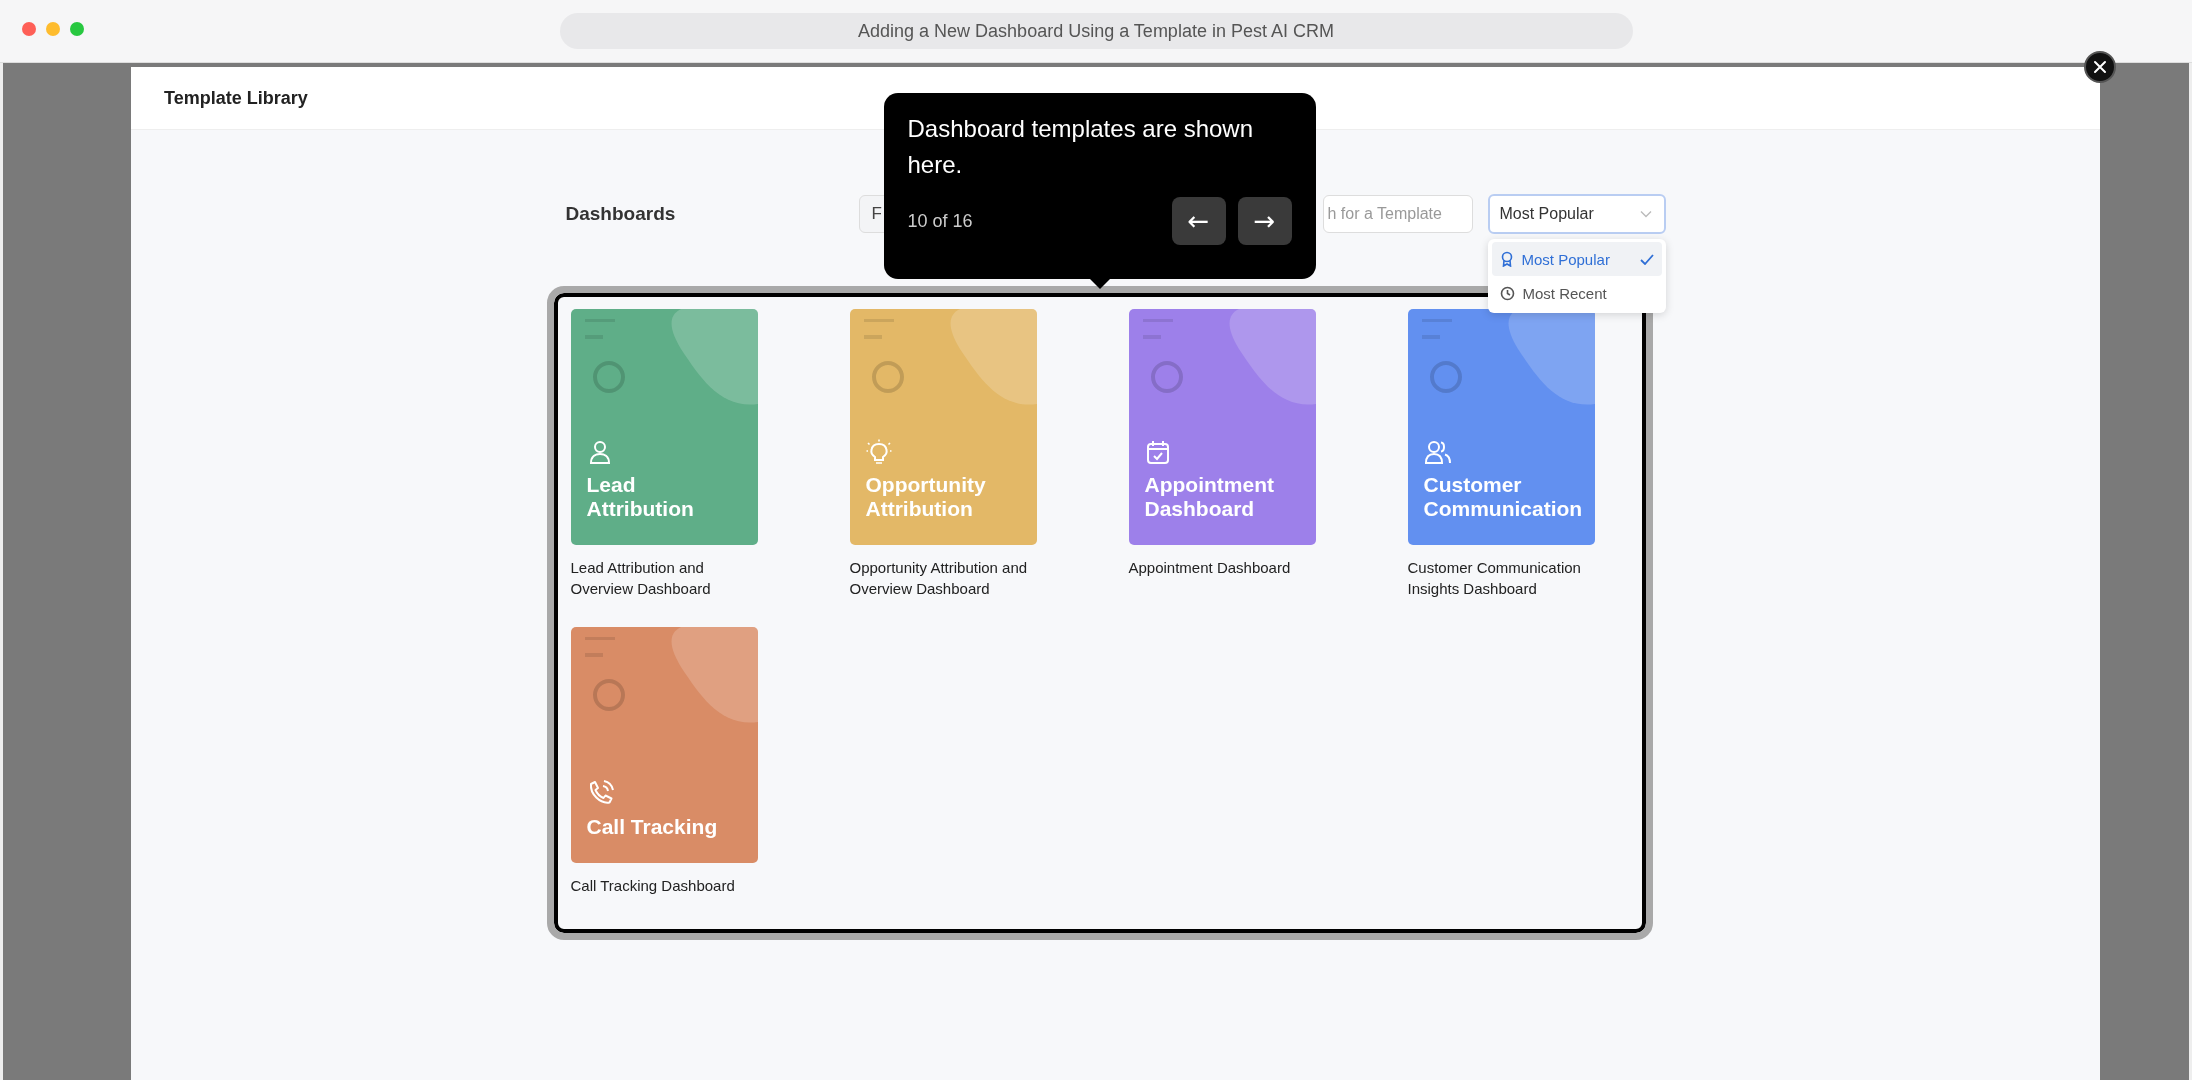 The image size is (2192, 1080). Describe the element at coordinates (641, 578) in the screenshot. I see `template-name: Lead Attribution and Overview Dashboard` at that location.